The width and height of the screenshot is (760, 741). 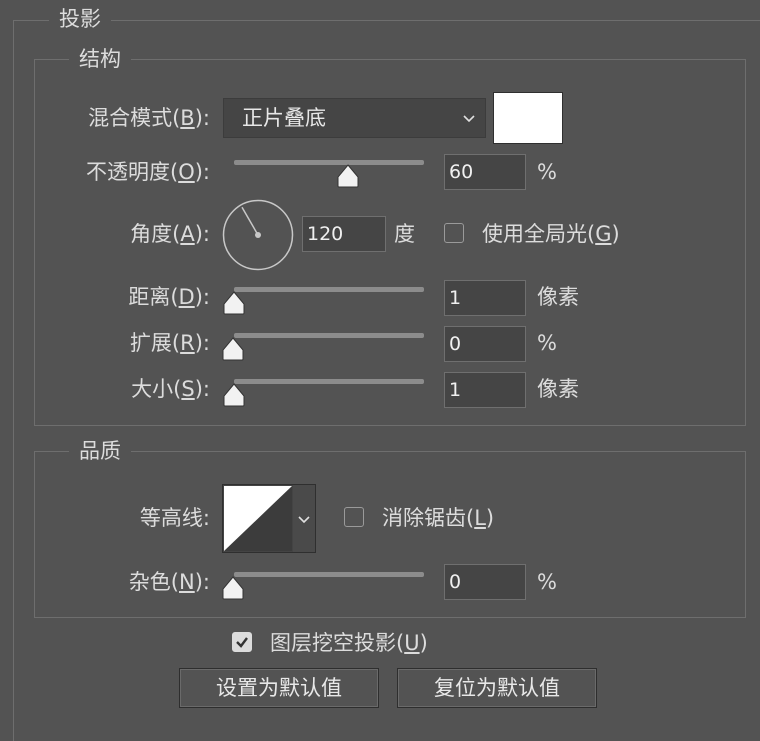 What do you see at coordinates (485, 582) in the screenshot?
I see `noise-input: 0` at bounding box center [485, 582].